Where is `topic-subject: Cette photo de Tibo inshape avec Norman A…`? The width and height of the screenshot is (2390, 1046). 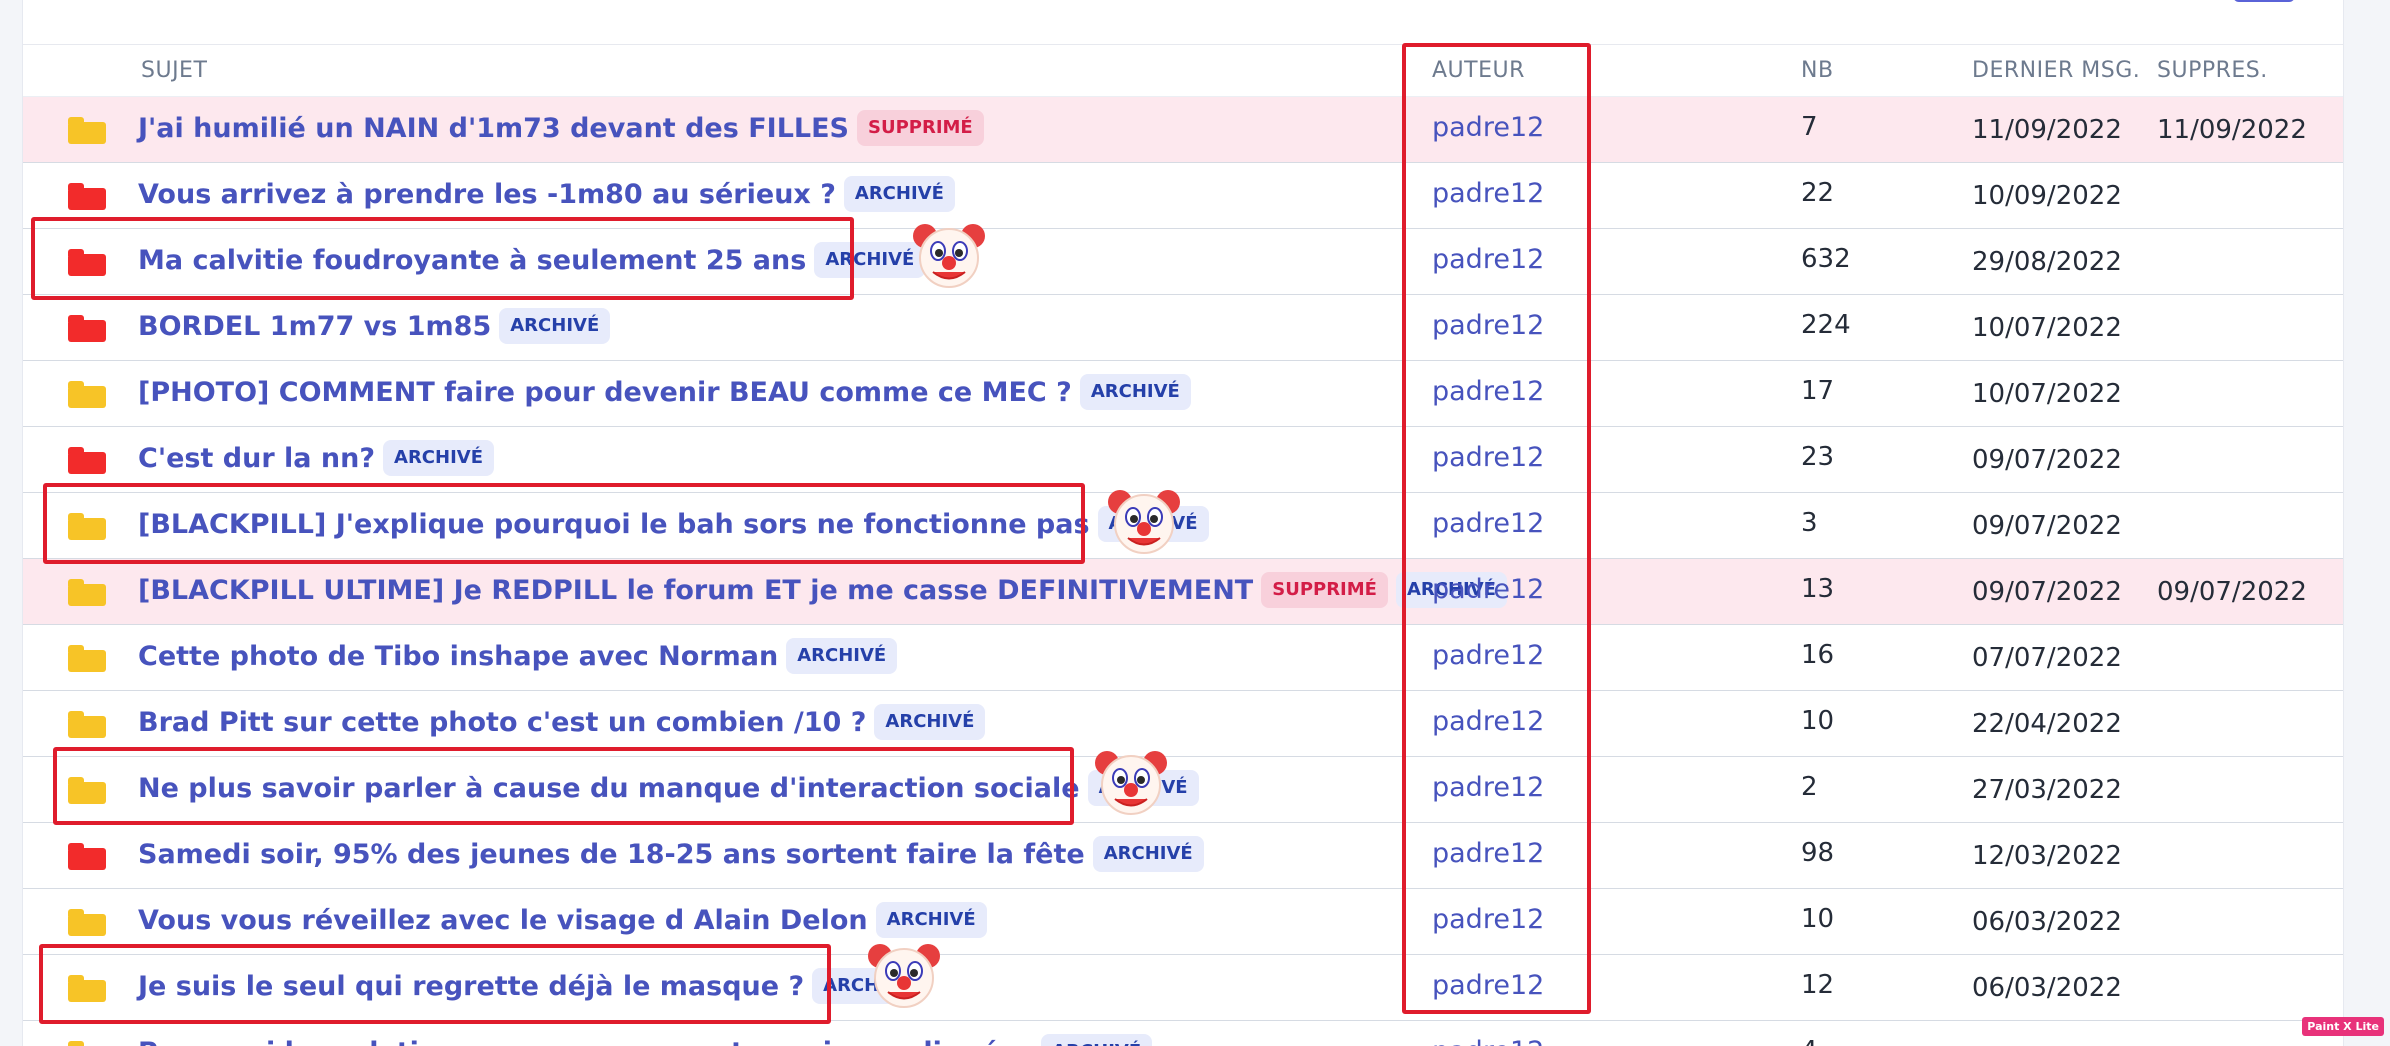 topic-subject: Cette photo de Tibo inshape avec Norman A… is located at coordinates (518, 656).